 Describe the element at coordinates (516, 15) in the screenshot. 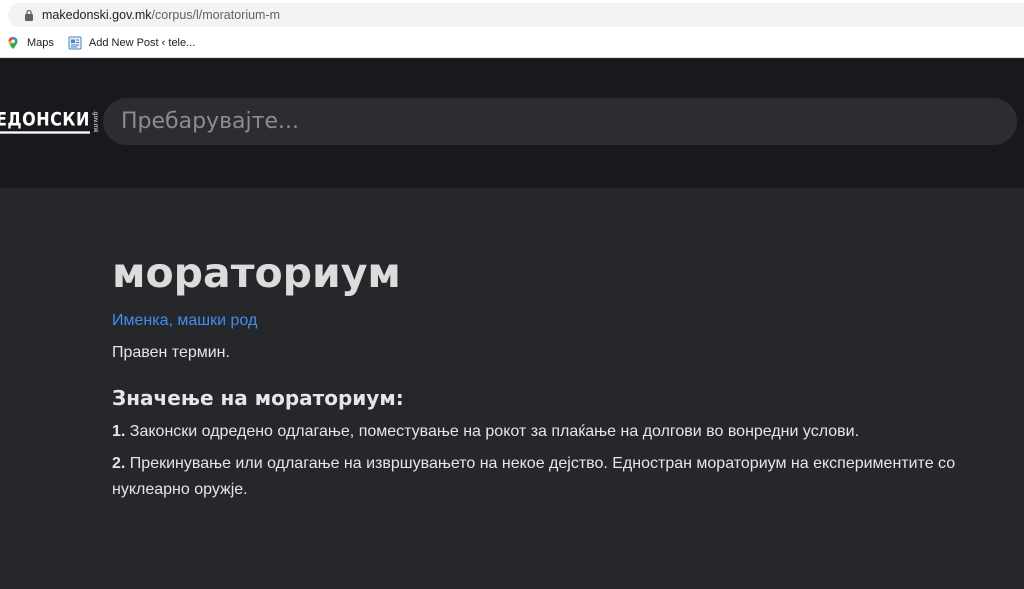

I see `address-bar: makedonski.gov.mk/corpus/l/moratorium-m` at that location.